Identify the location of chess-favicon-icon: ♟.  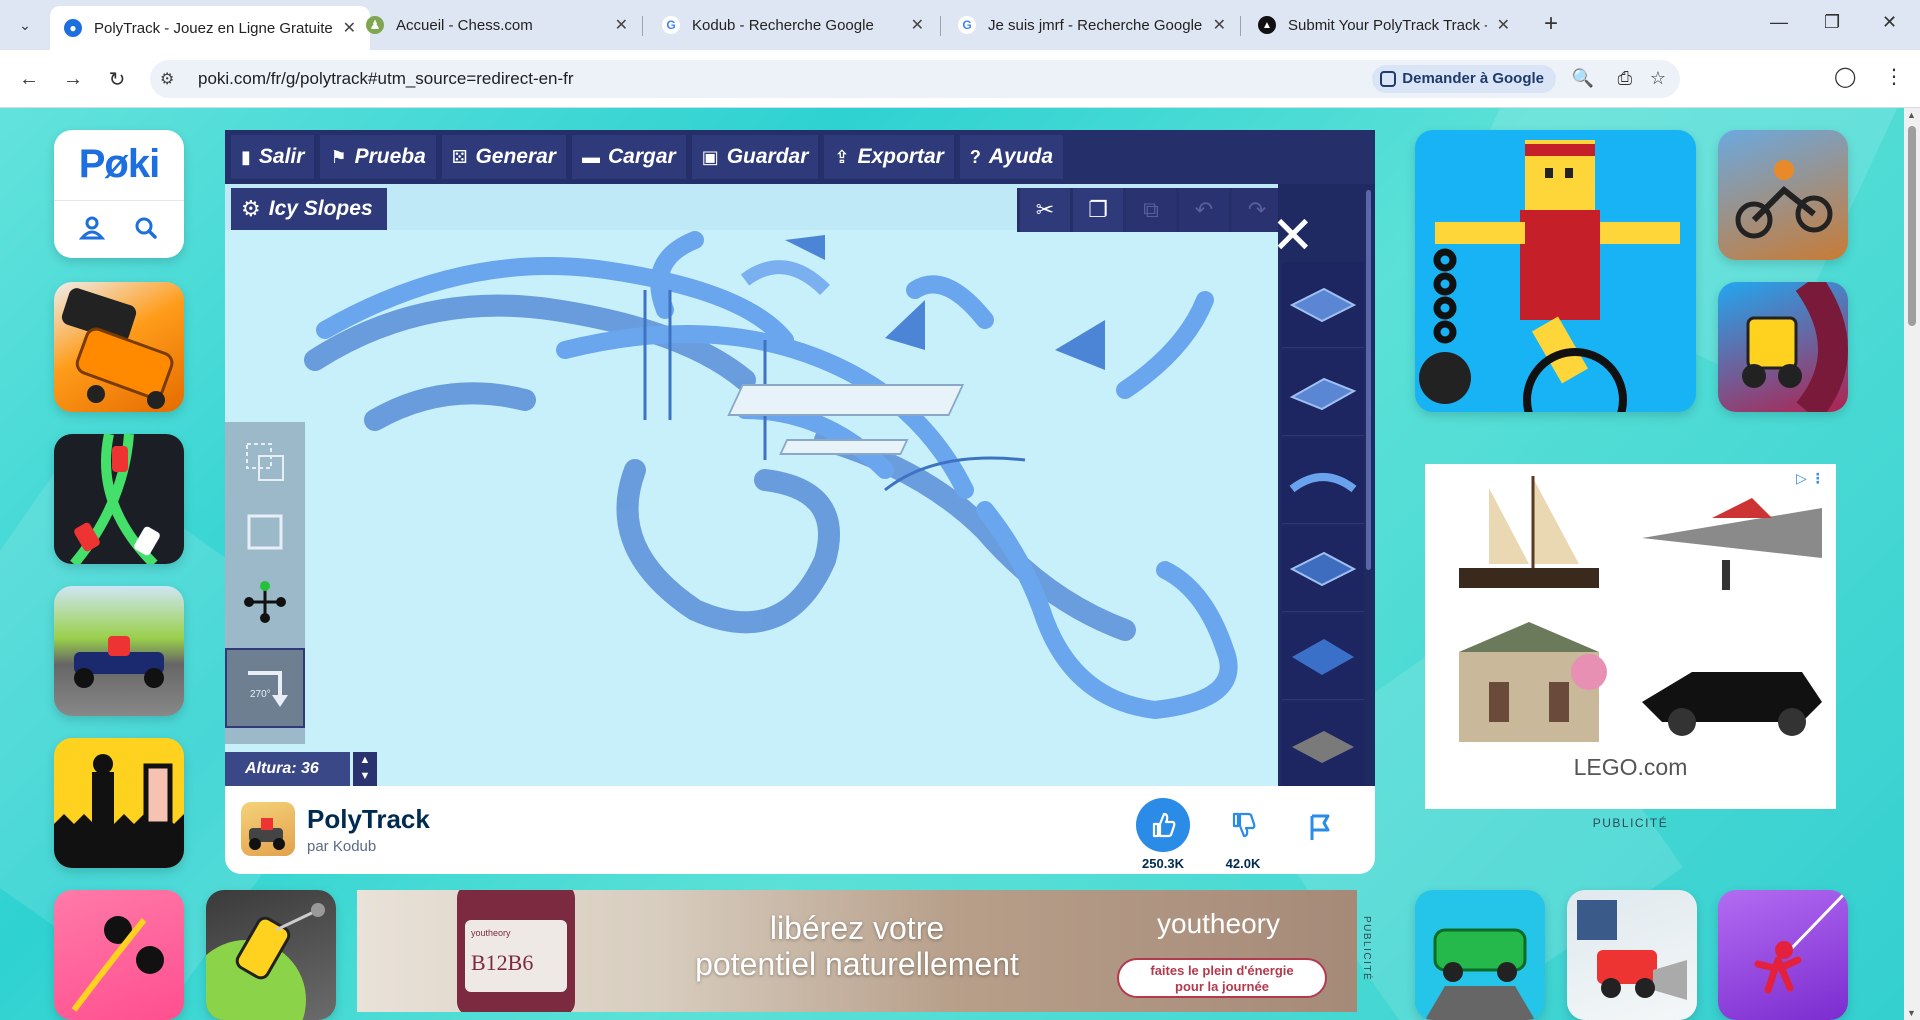
(375, 25).